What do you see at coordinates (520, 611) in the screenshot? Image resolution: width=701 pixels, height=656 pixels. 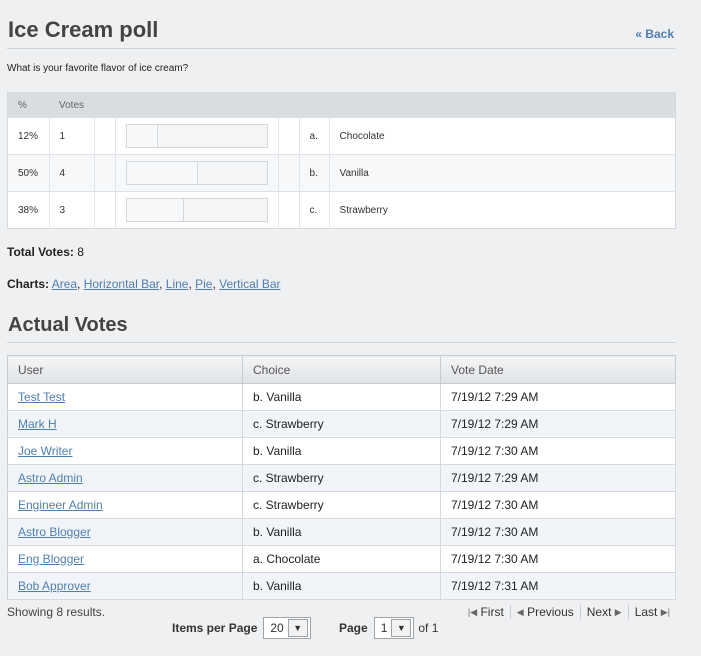 I see `previous-page-icon: ◀` at bounding box center [520, 611].